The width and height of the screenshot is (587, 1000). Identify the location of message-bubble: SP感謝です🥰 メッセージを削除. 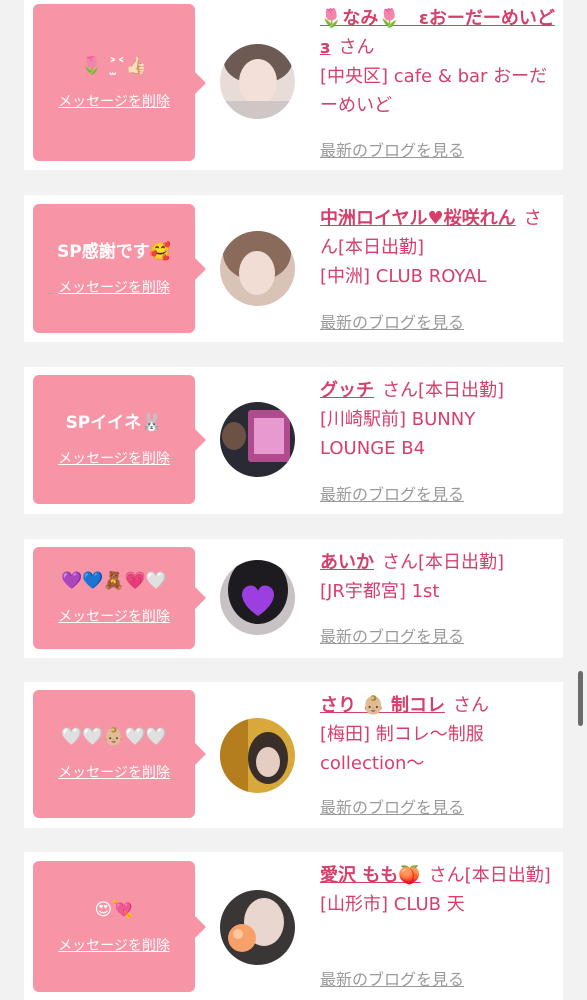
(119, 268).